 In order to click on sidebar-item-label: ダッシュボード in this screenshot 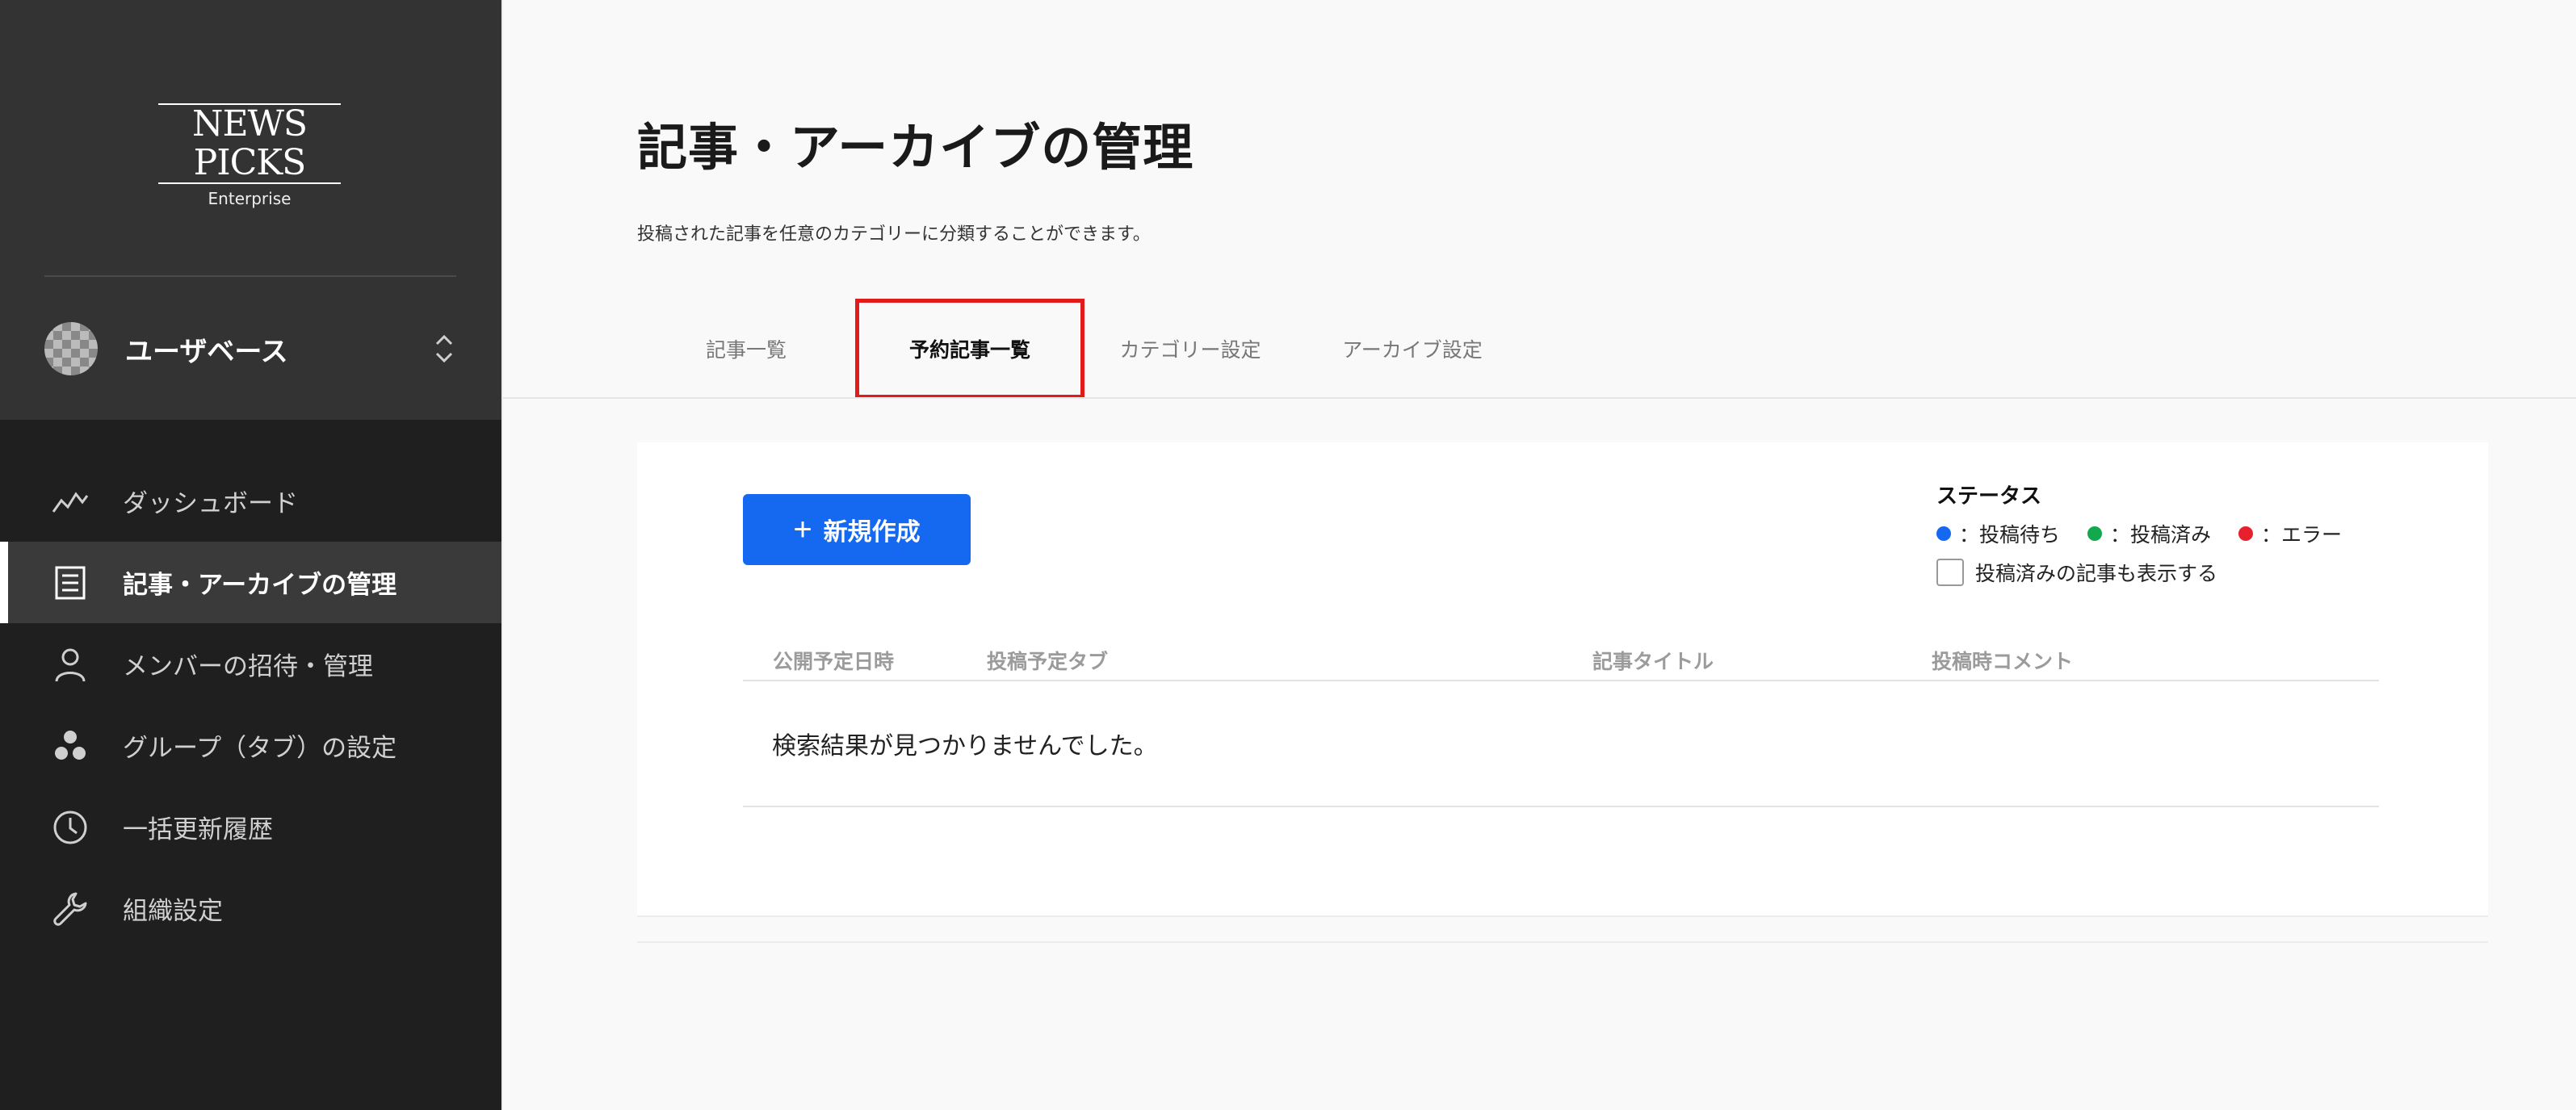, I will do `click(210, 503)`.